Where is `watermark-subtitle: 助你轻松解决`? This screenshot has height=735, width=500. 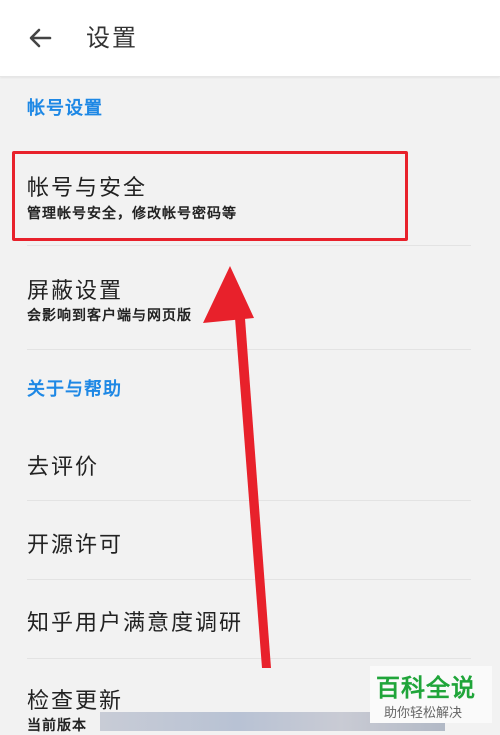 watermark-subtitle: 助你轻松解决 is located at coordinates (423, 713).